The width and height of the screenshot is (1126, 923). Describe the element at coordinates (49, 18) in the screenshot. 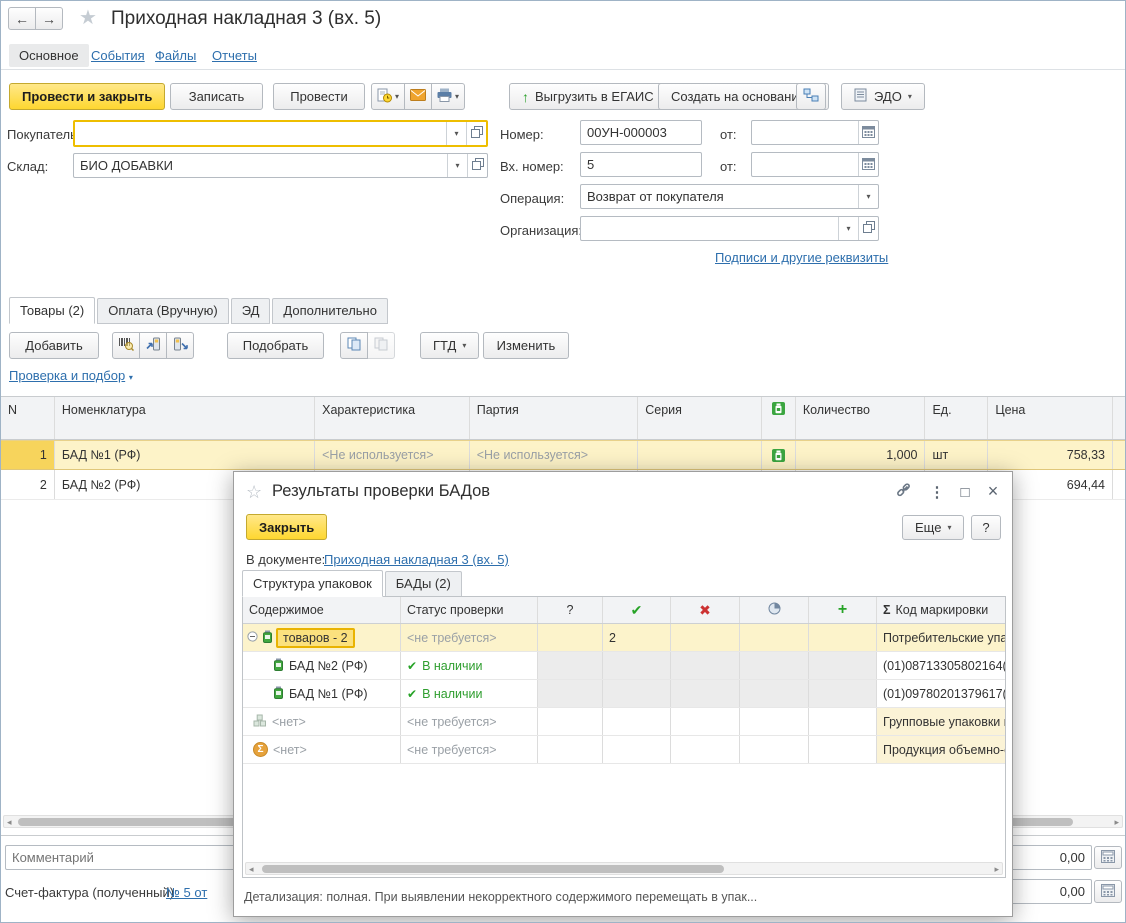

I see `forward-button: →` at that location.